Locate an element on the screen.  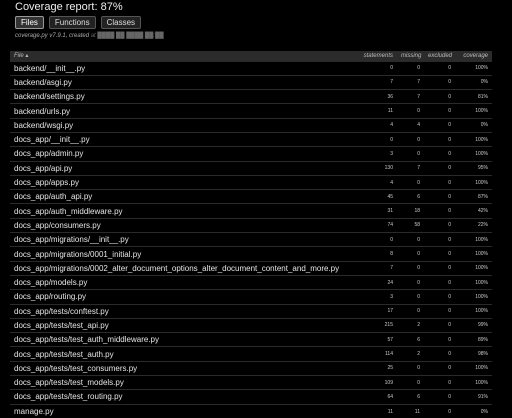
coverage-cell: 89% is located at coordinates (482, 339).